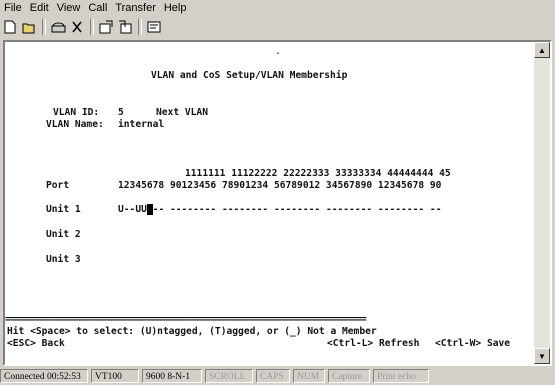 The image size is (555, 385). I want to click on save-label: <Ctrl-W> Save, so click(472, 344).